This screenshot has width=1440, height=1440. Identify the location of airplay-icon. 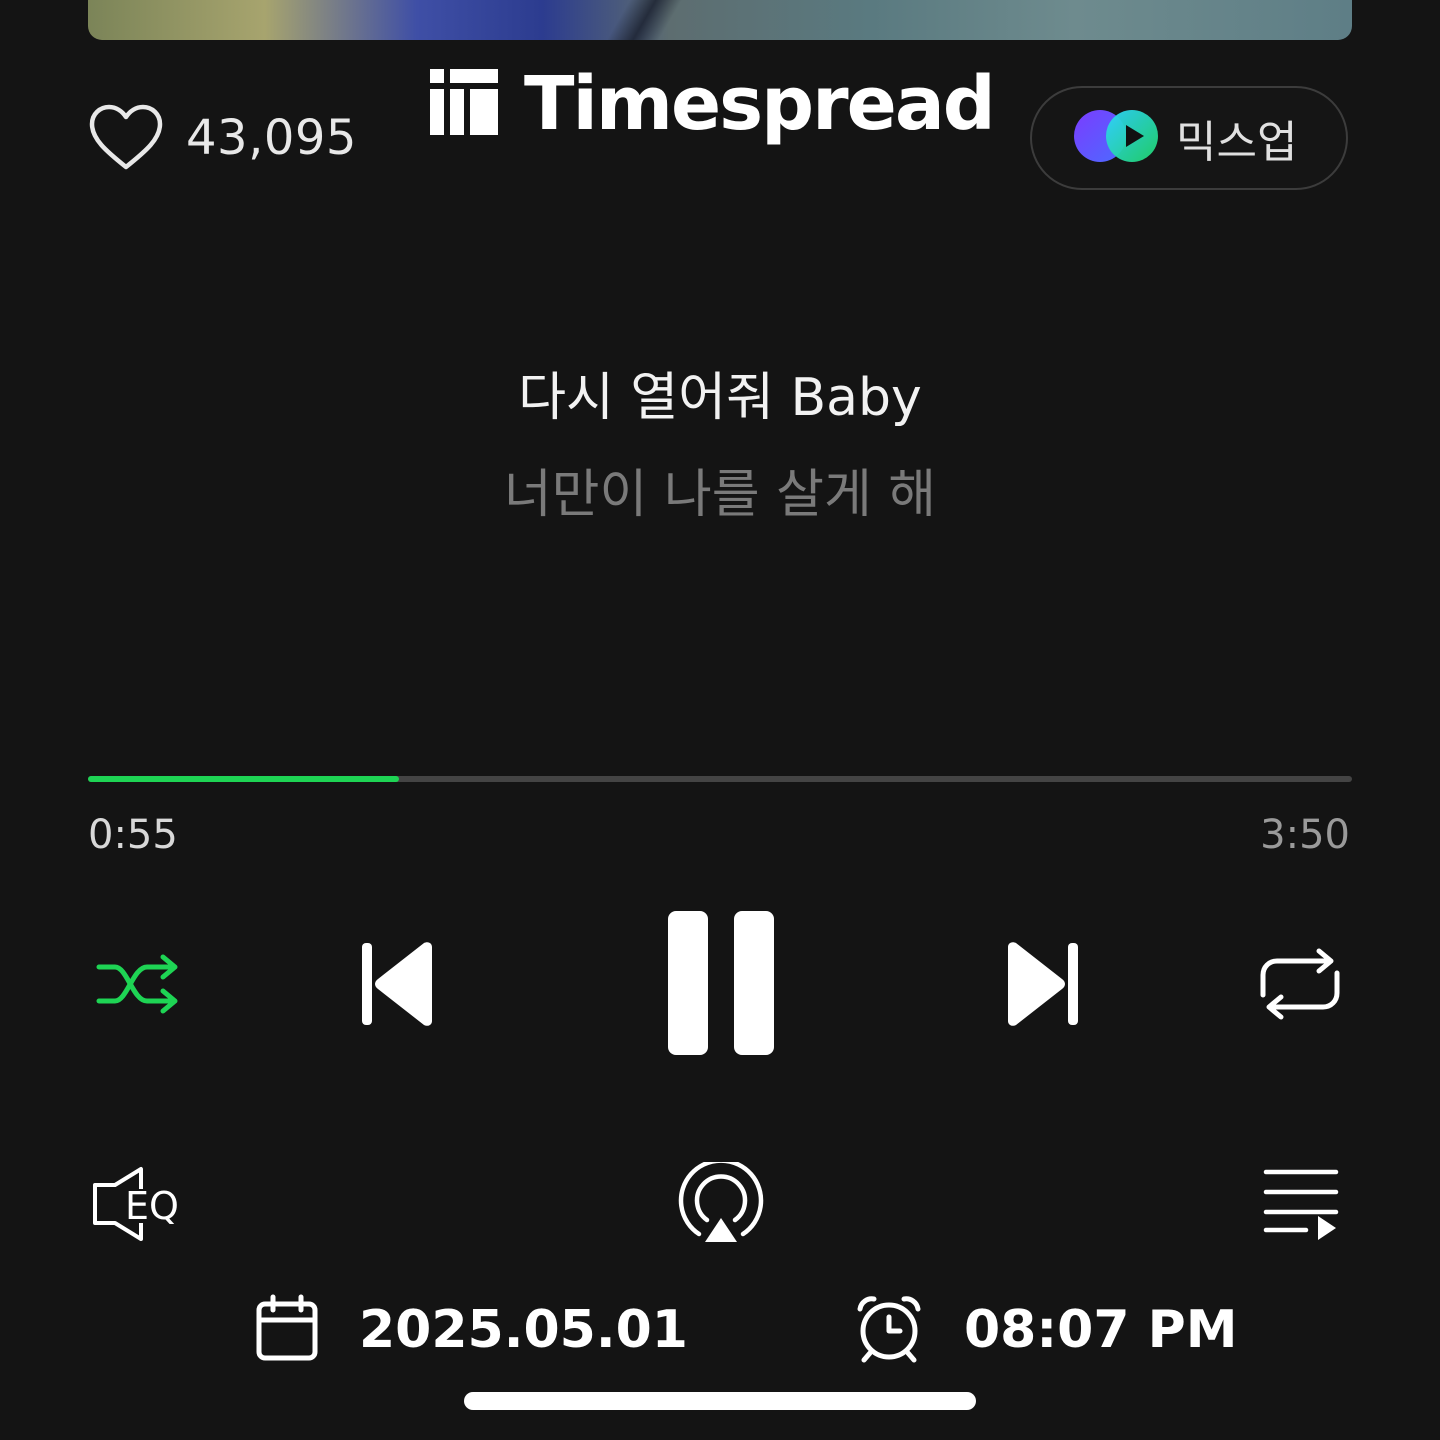
(721, 1204).